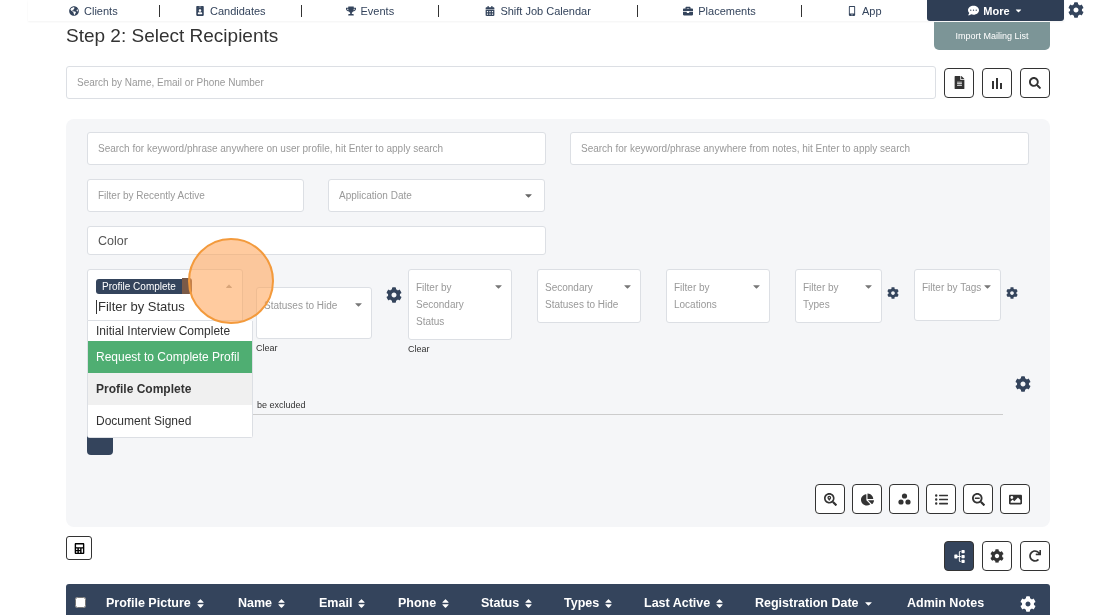 The height and width of the screenshot is (615, 1100). I want to click on nav-link: Shift Job Calendar, so click(538, 10).